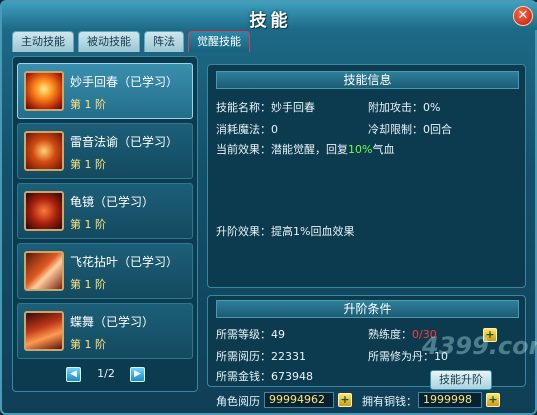 Image resolution: width=537 pixels, height=415 pixels. I want to click on skill-item: 龟镜（已学习） 第 1 阶, so click(105, 211).